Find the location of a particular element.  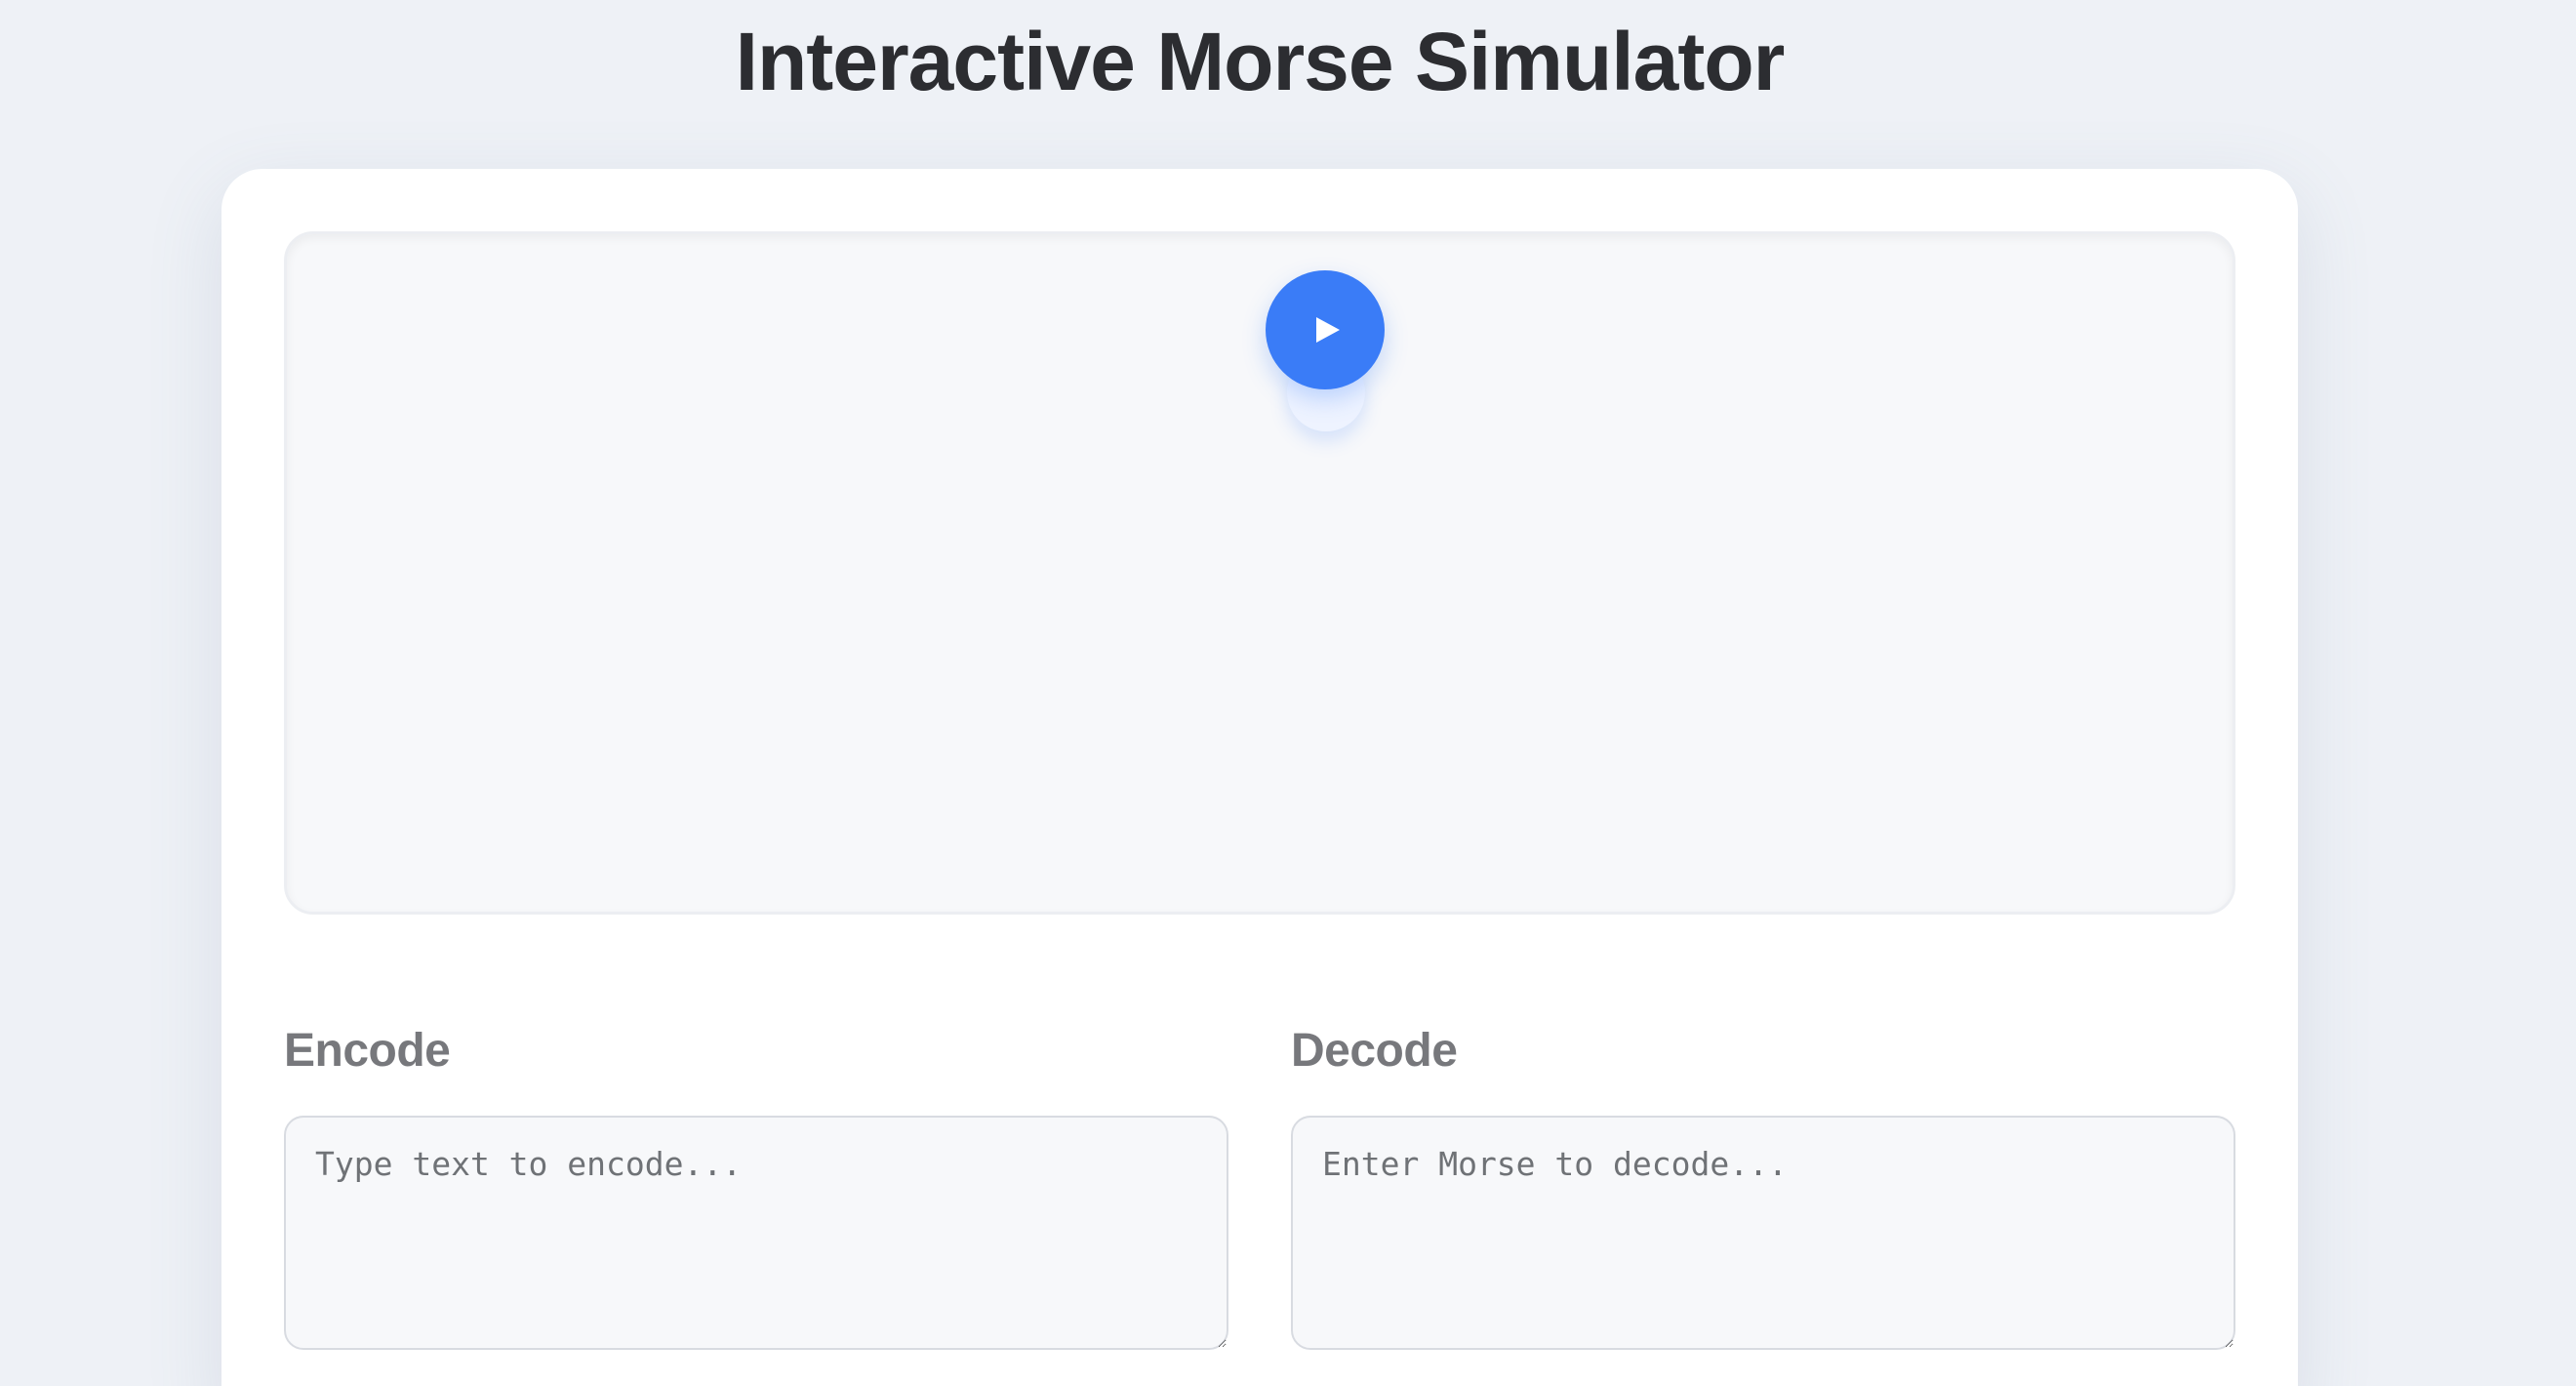

encode-section: Encode is located at coordinates (756, 1189).